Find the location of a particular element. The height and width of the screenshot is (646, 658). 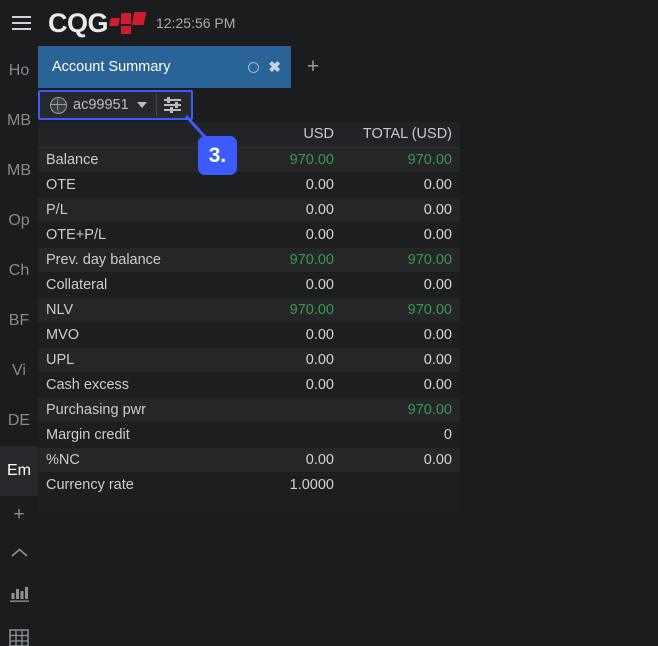

bar-chart-icon is located at coordinates (19, 594).